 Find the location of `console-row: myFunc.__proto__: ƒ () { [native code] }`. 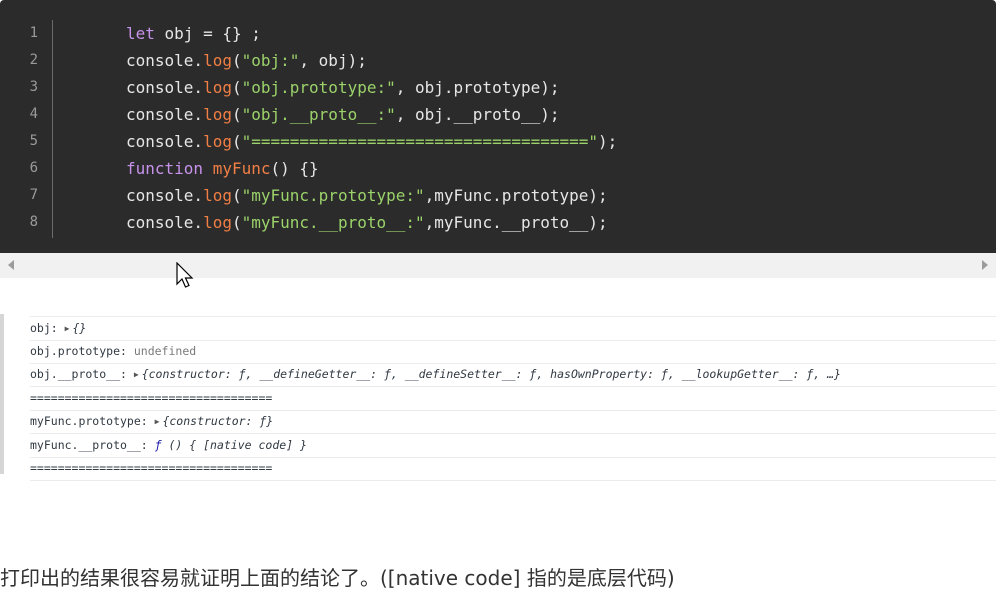

console-row: myFunc.__proto__: ƒ () { [native code] } is located at coordinates (513, 446).